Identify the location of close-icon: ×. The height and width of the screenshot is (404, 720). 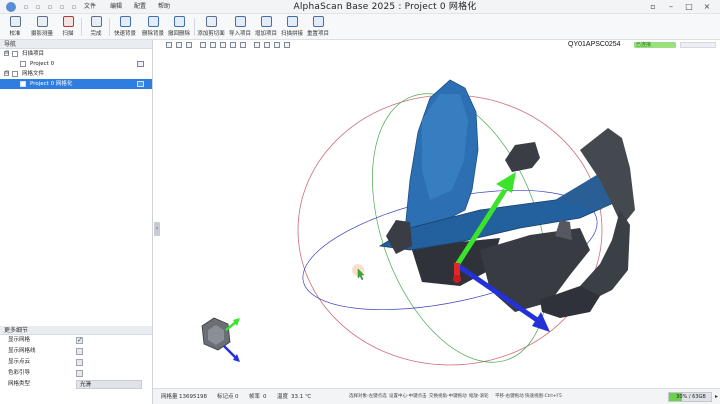
(707, 7).